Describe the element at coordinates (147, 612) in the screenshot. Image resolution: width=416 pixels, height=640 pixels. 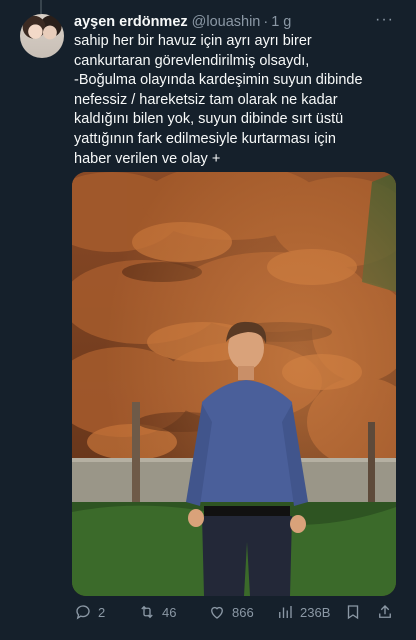
I see `retweet-icon` at that location.